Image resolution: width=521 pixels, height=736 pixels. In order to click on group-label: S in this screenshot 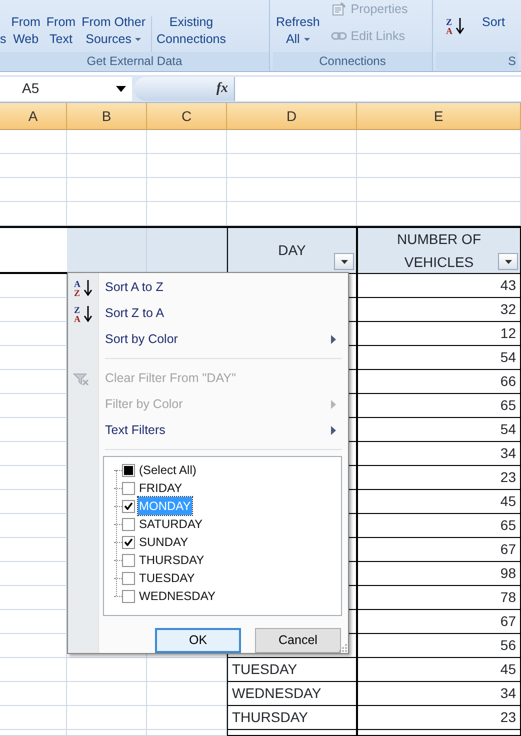, I will do `click(477, 61)`.